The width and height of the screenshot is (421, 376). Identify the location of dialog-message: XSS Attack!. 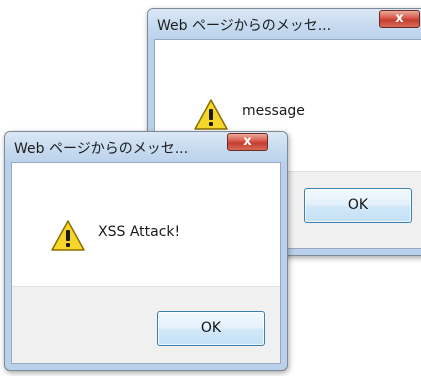
(139, 232).